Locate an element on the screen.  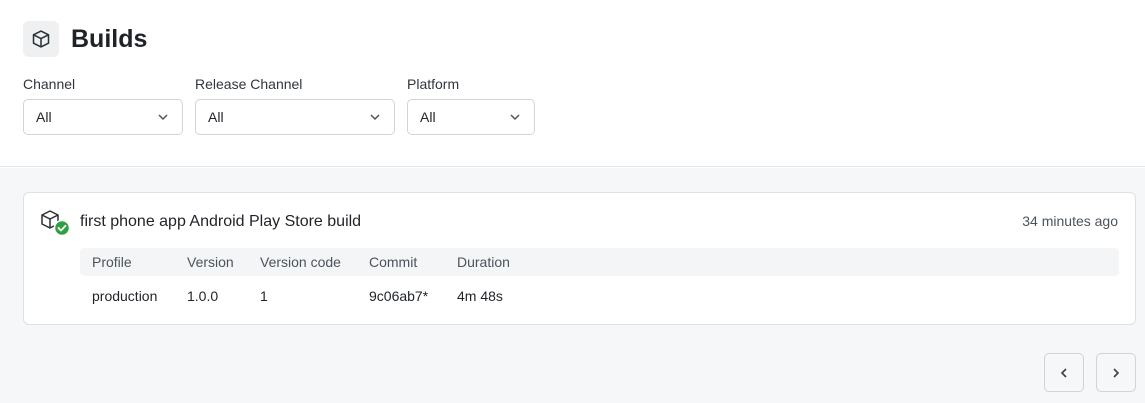
build-profile: production is located at coordinates (125, 296).